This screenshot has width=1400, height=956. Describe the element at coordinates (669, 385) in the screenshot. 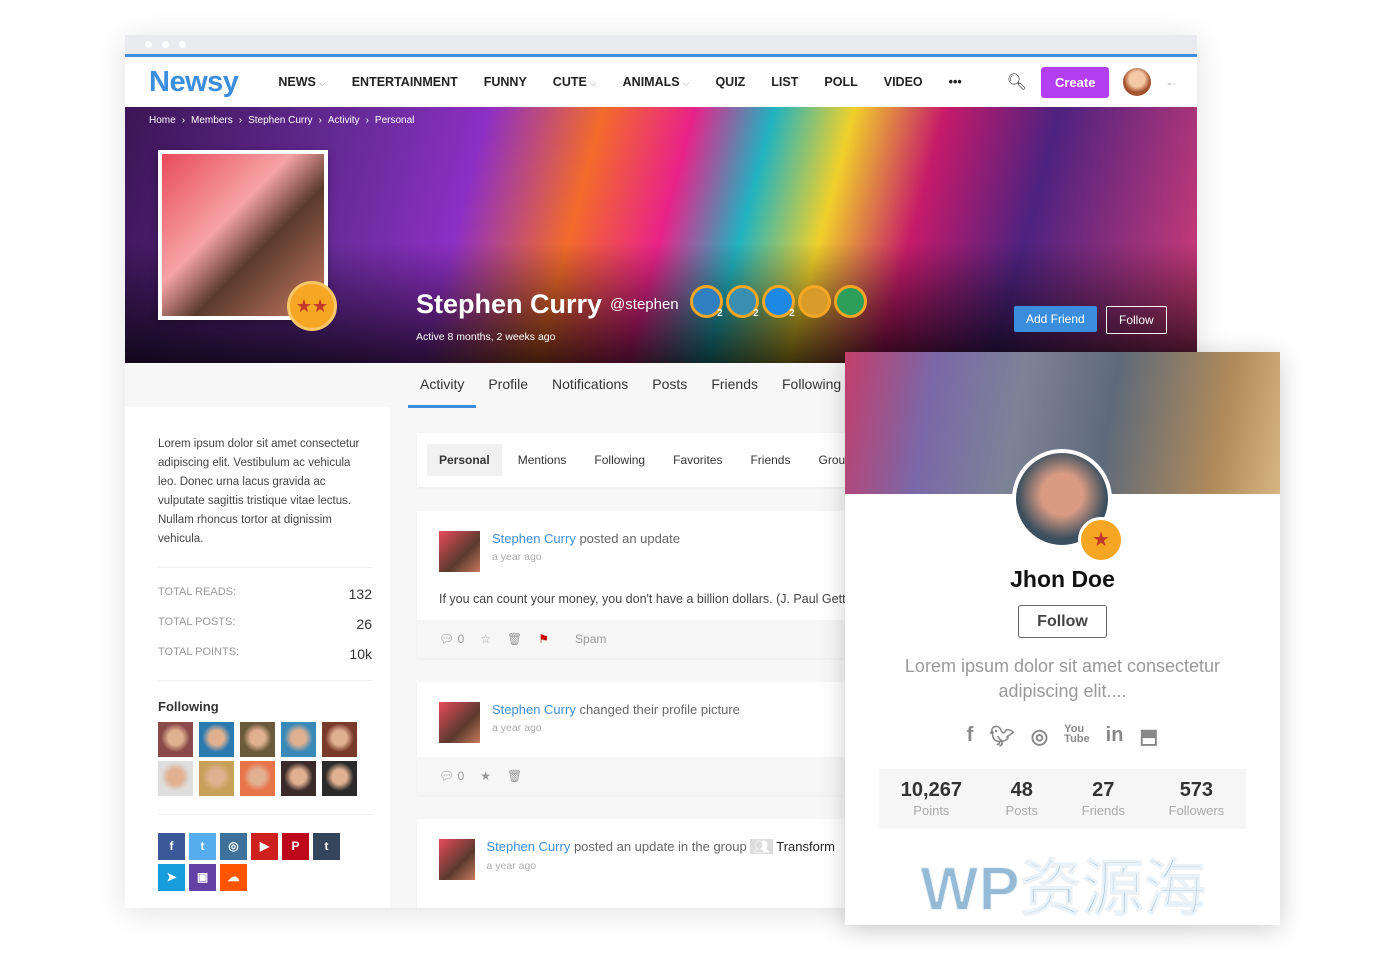

I see `tab-posts: Posts` at that location.